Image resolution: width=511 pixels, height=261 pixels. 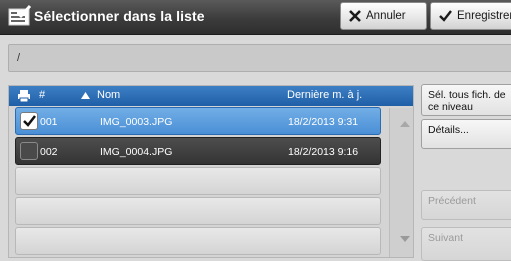 I want to click on save-label: Enregistrer, so click(x=484, y=16).